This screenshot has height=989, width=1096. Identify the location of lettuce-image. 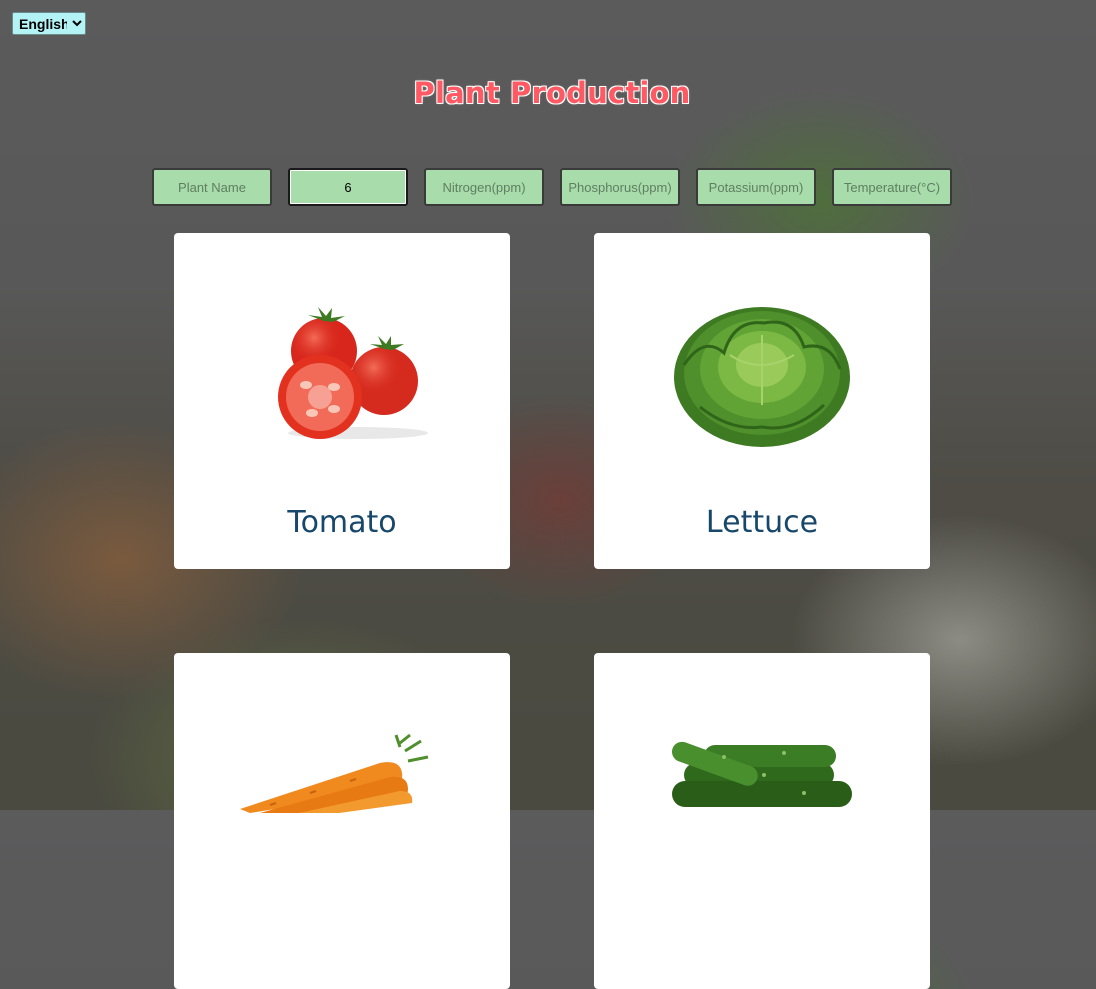
(762, 377).